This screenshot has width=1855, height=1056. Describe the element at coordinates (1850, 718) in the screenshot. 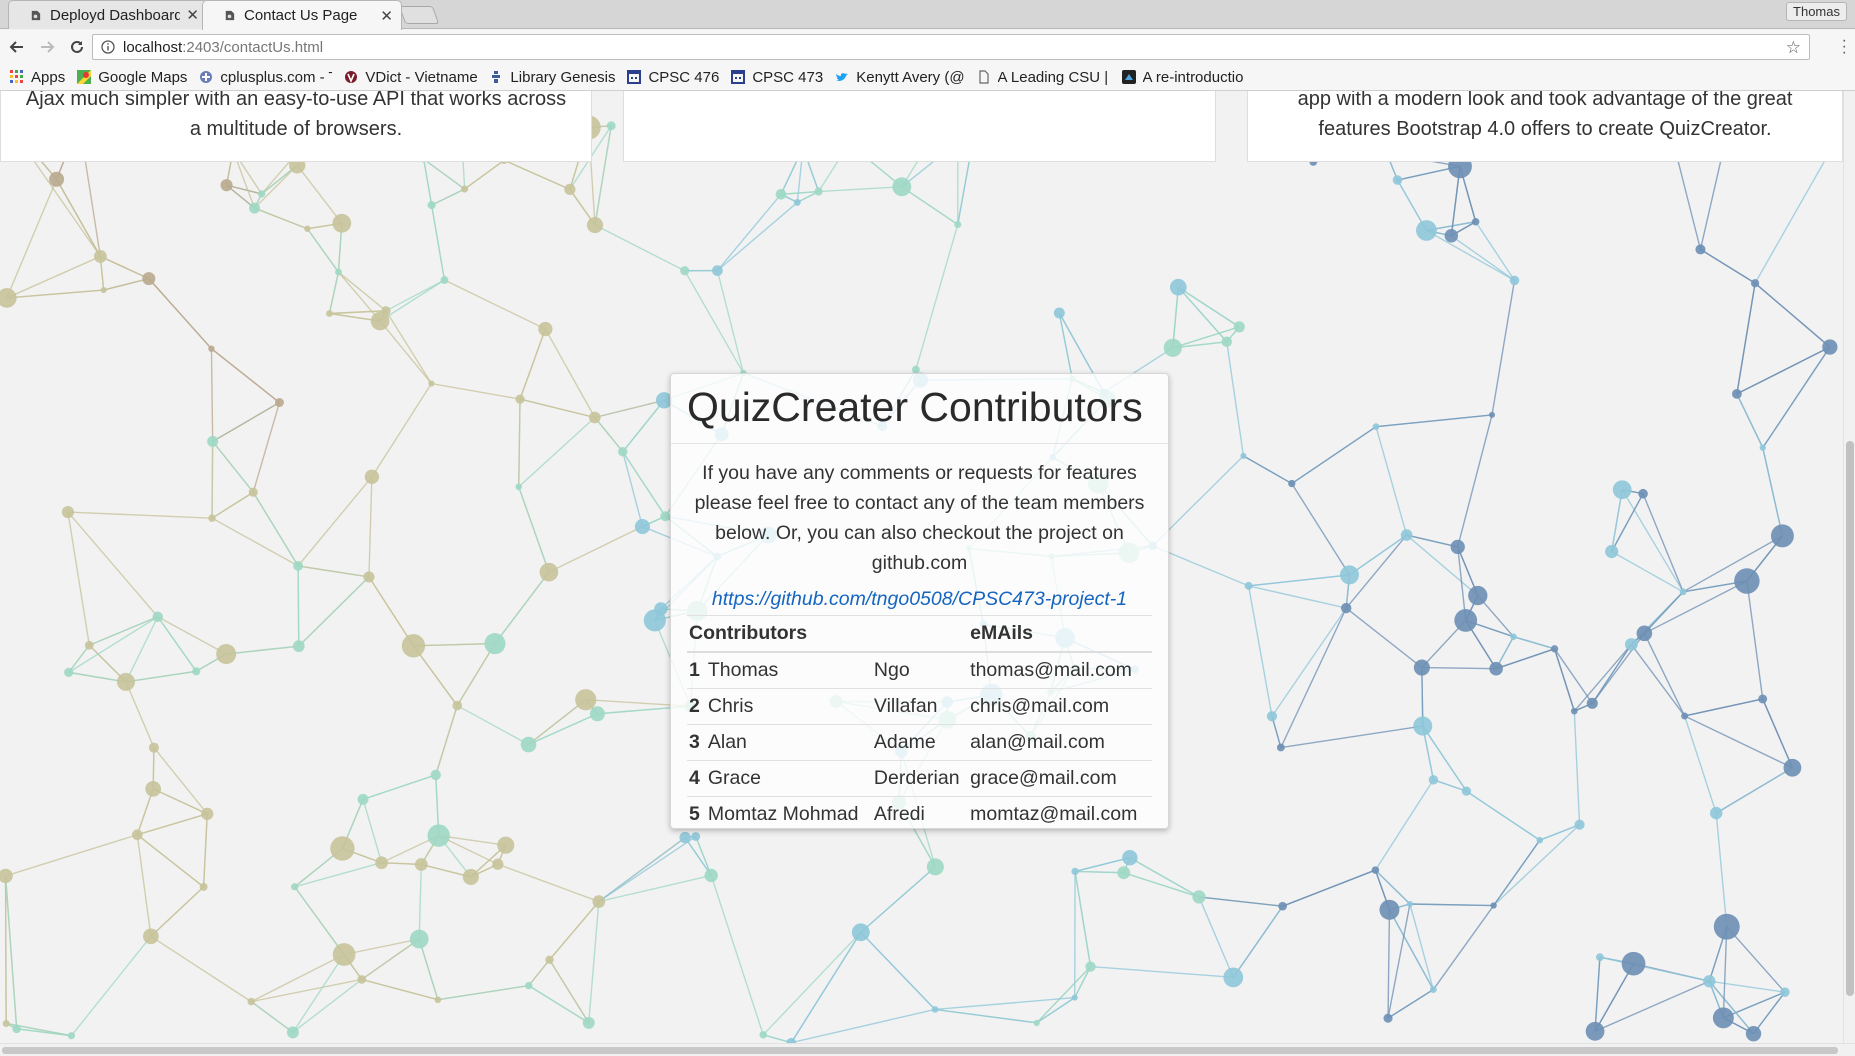

I see `vertical-scrollbar-thumb` at that location.